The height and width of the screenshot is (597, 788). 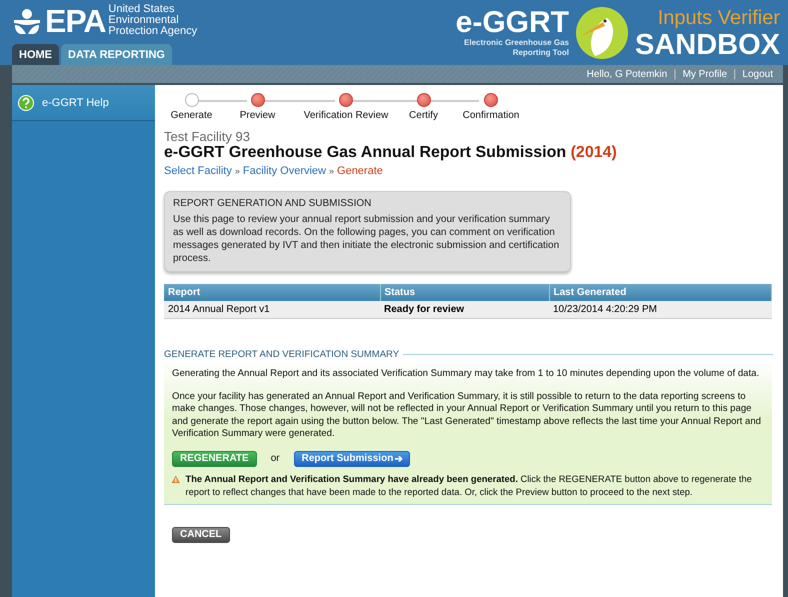 I want to click on edition-label: Inputs Verifier, so click(x=719, y=18).